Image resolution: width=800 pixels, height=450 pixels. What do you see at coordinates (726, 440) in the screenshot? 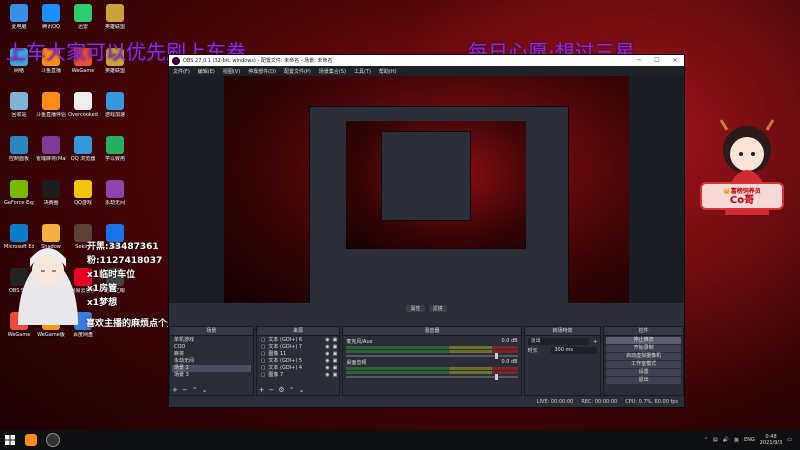
I see `volume-icon: 🔊` at bounding box center [726, 440].